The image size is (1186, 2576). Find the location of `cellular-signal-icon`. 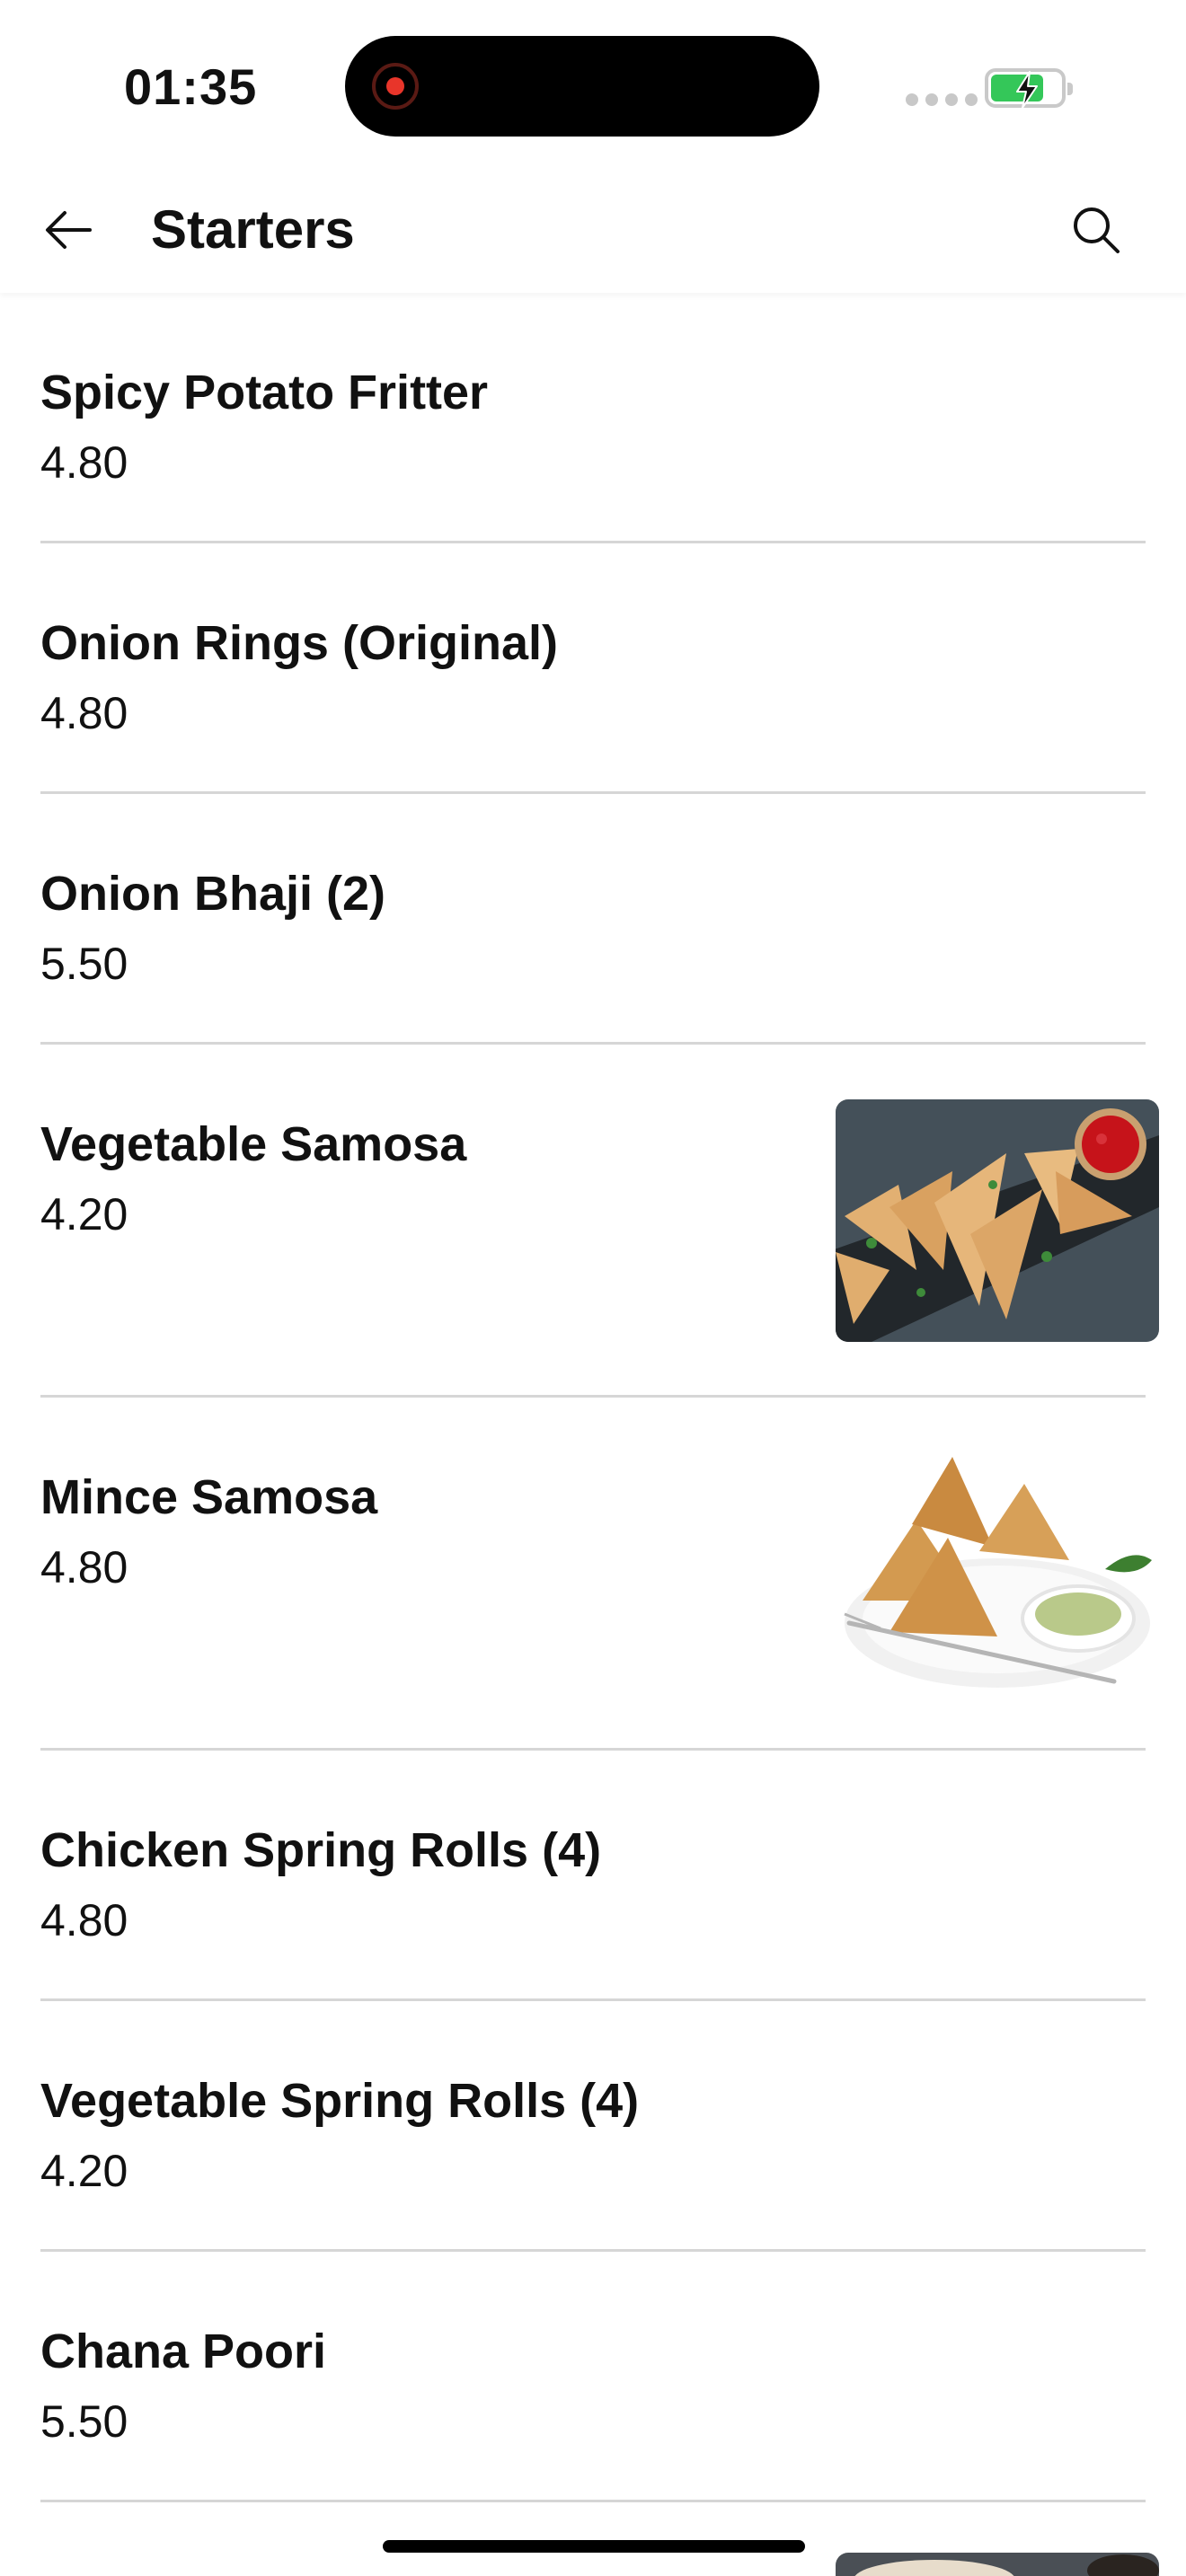

cellular-signal-icon is located at coordinates (942, 99).